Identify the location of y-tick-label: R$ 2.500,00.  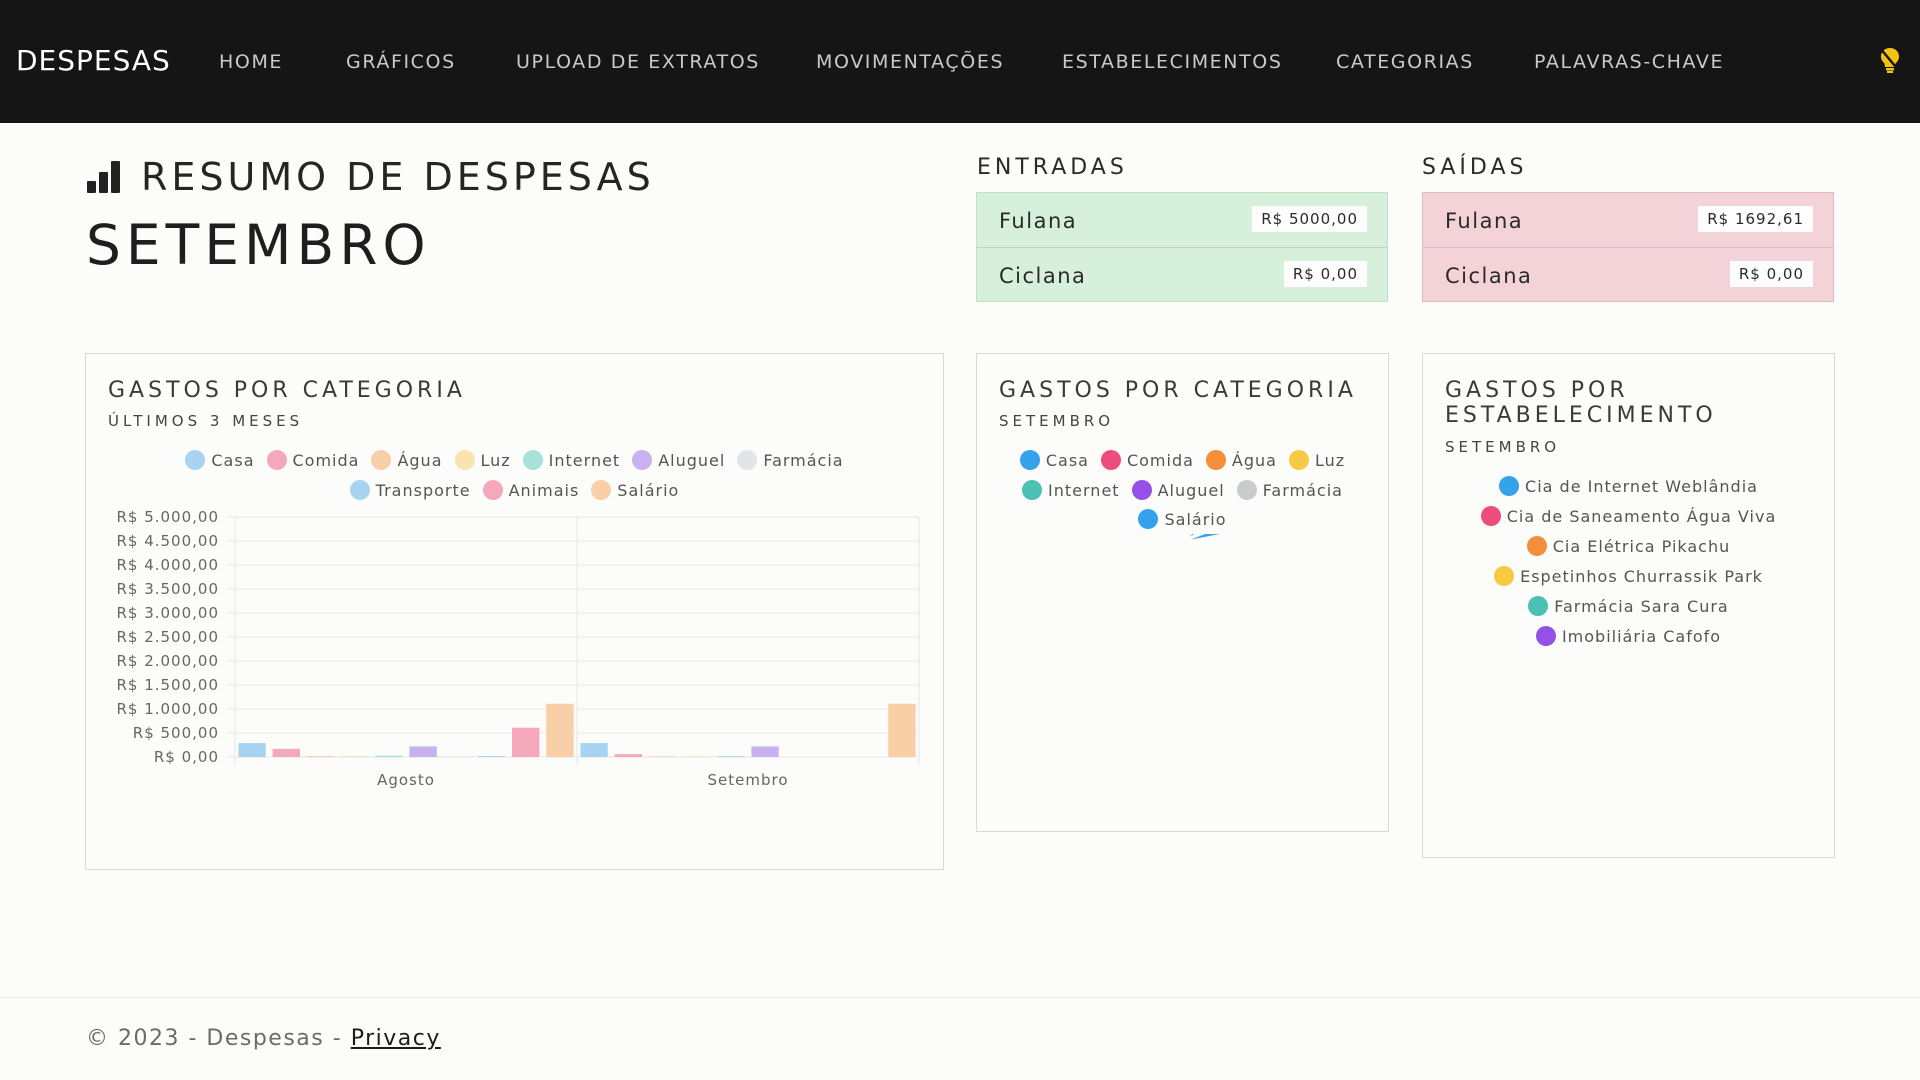
(167, 637).